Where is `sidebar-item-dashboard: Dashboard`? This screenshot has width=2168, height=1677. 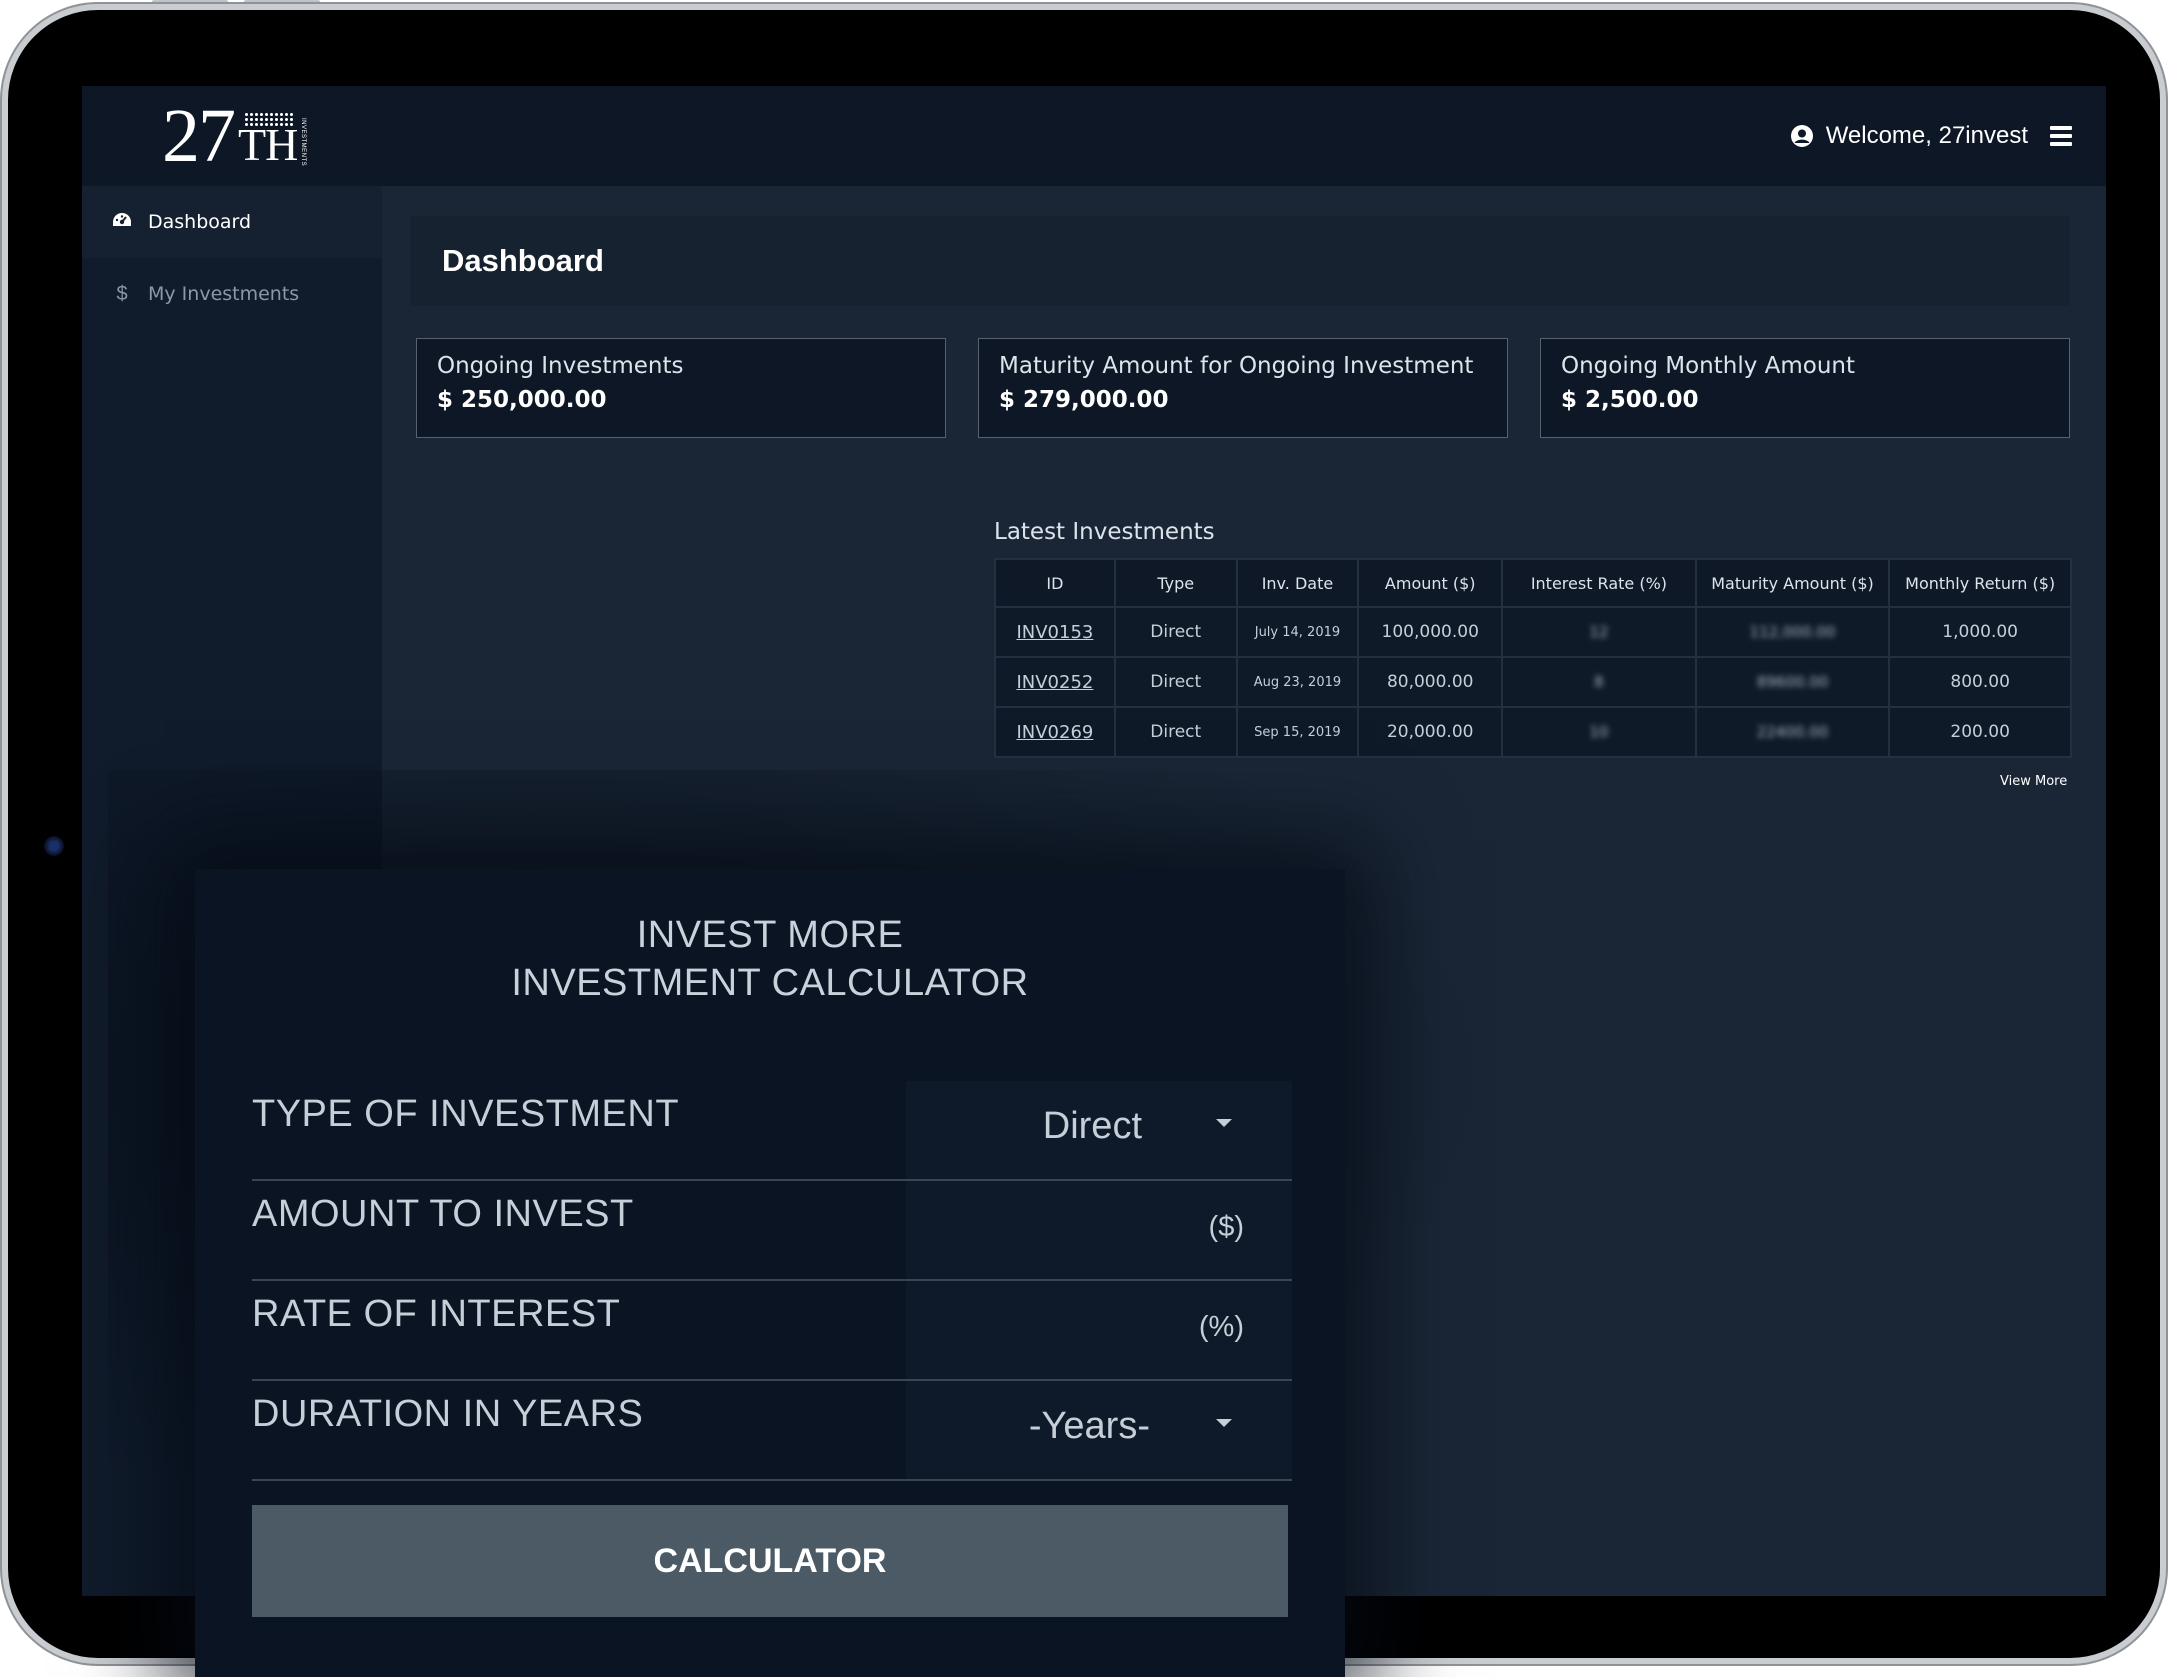 sidebar-item-dashboard: Dashboard is located at coordinates (232, 222).